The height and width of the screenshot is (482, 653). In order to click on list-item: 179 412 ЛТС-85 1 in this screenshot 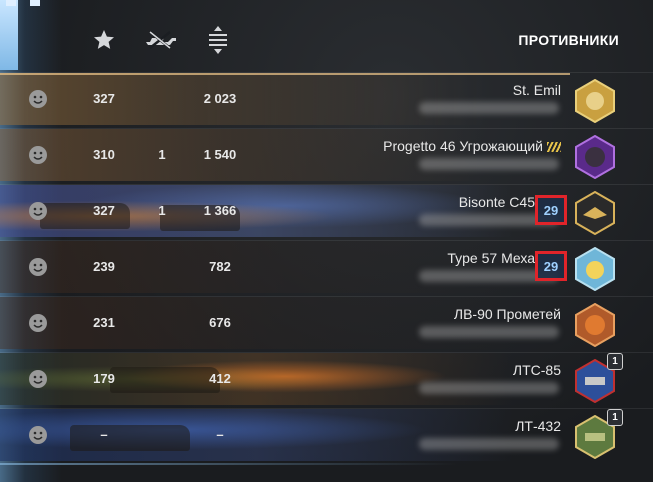, I will do `click(326, 378)`.